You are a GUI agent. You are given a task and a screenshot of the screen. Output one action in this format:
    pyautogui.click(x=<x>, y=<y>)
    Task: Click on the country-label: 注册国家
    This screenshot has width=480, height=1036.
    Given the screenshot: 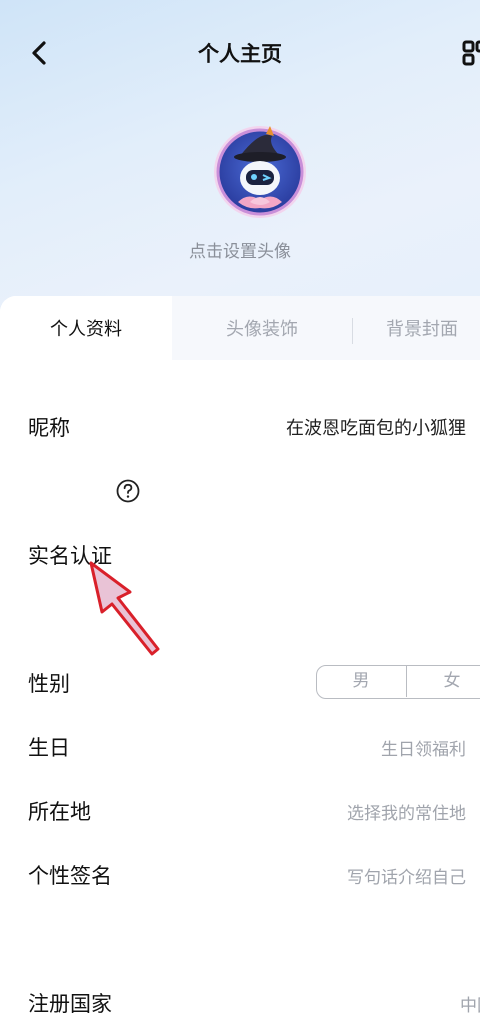 What is the action you would take?
    pyautogui.click(x=70, y=1004)
    